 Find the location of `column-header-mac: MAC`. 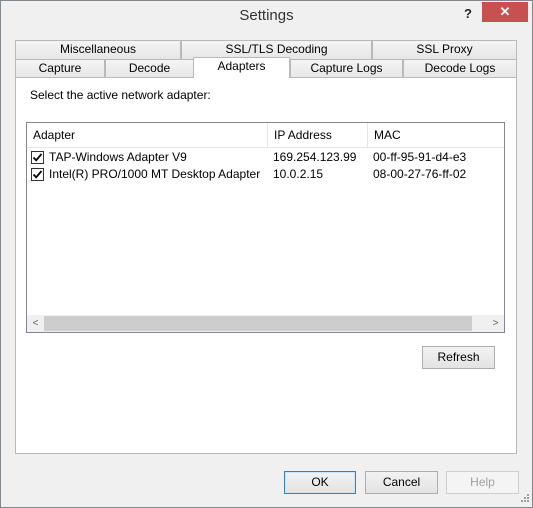

column-header-mac: MAC is located at coordinates (436, 135).